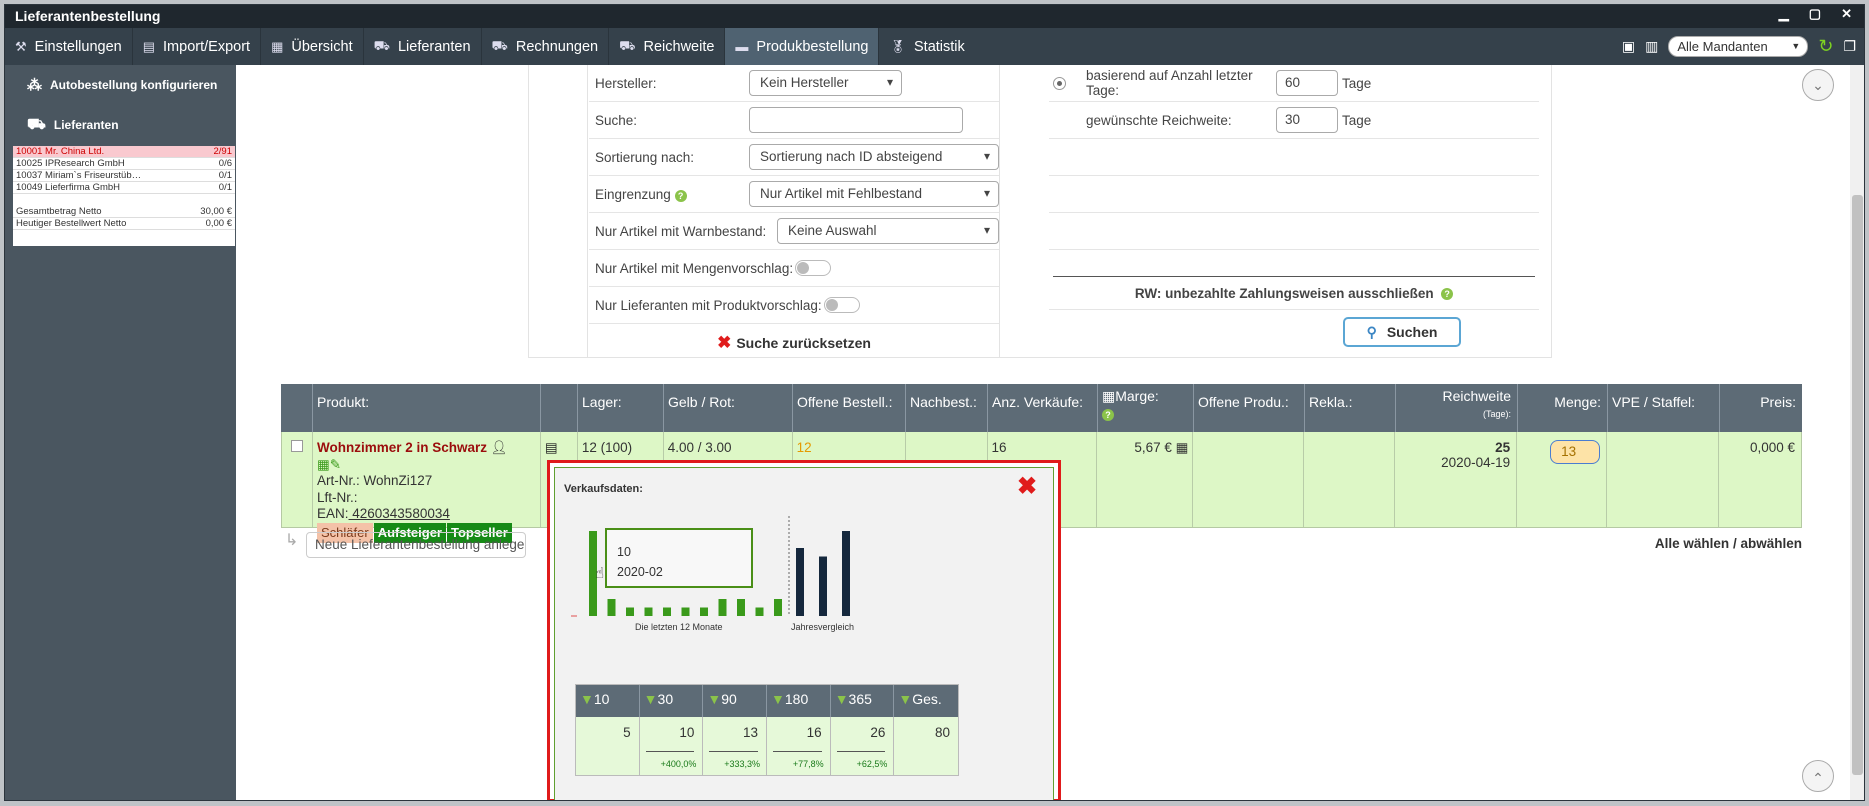 The image size is (1869, 806). What do you see at coordinates (794, 342) in the screenshot?
I see `reset-search-button: ✖ Suche zurücksetzen` at bounding box center [794, 342].